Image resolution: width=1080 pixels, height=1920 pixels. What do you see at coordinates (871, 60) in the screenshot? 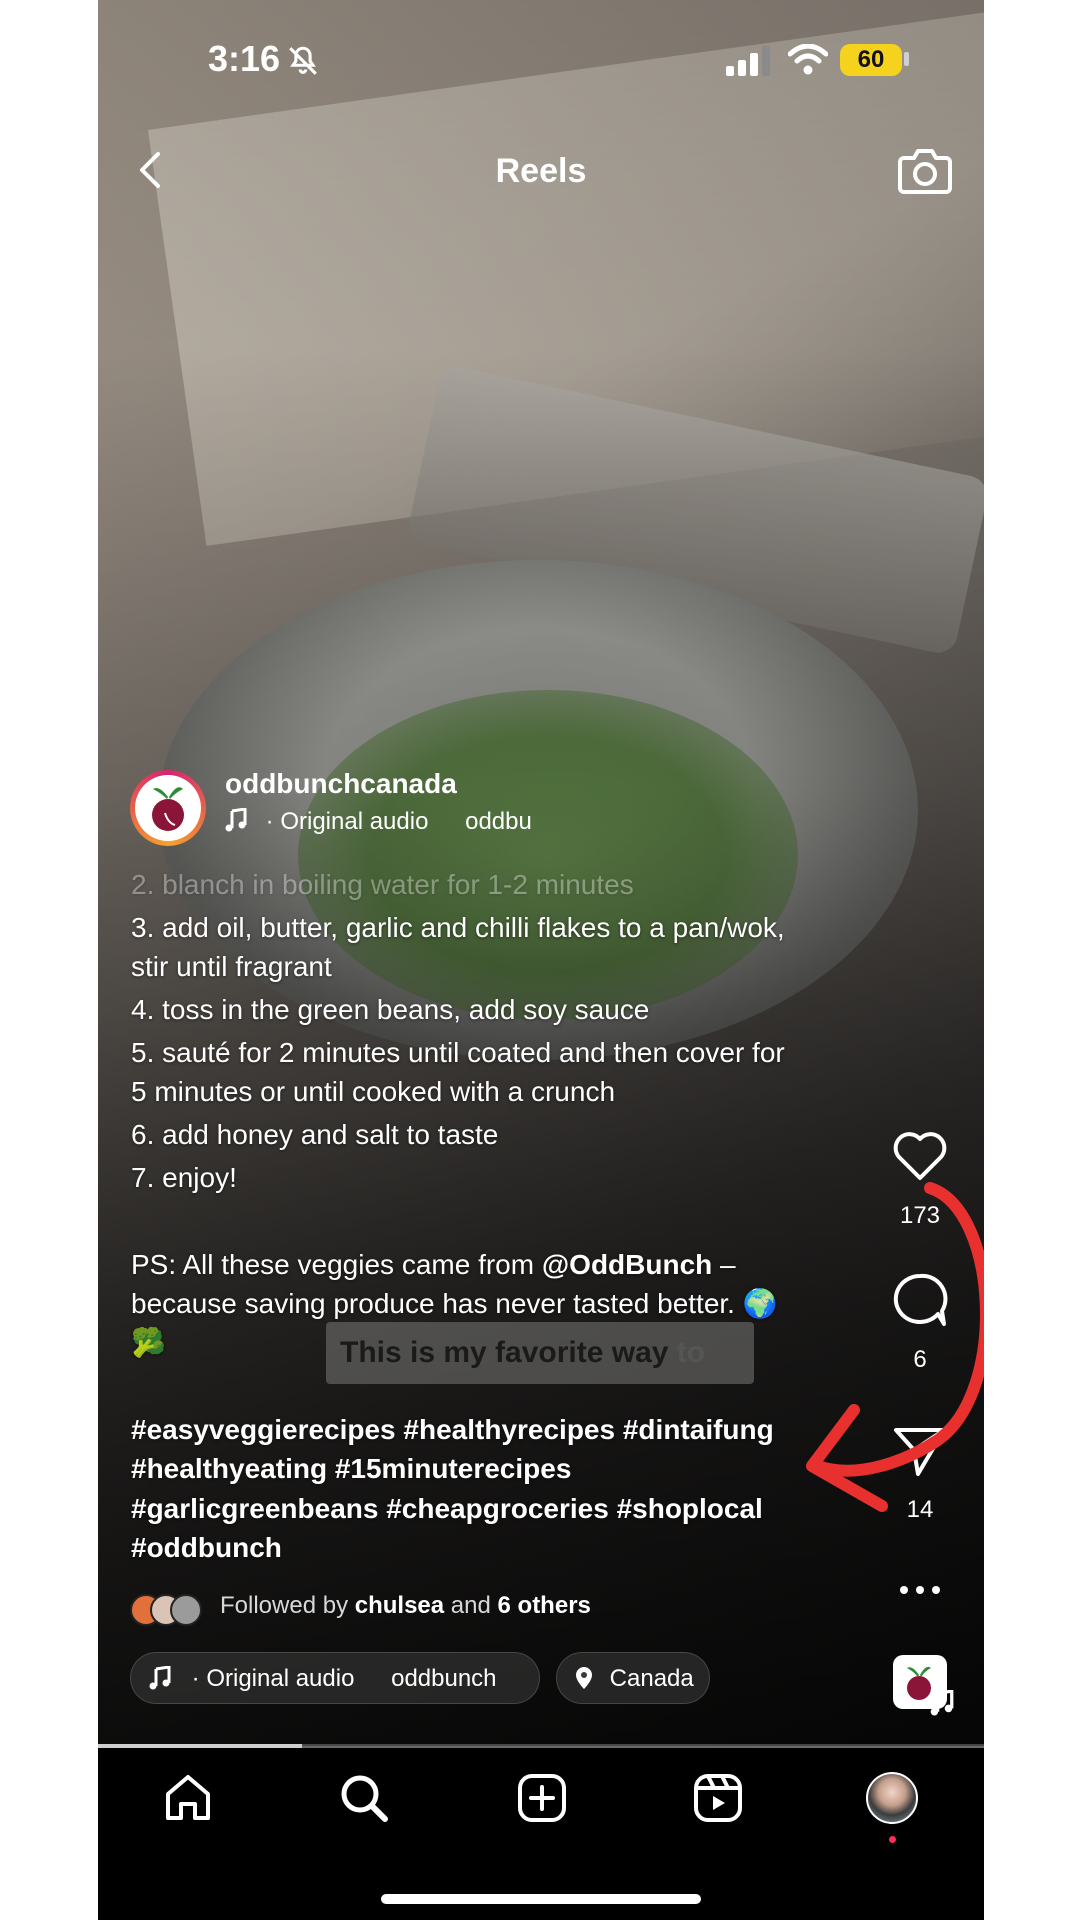
I see `battery-level: 60` at bounding box center [871, 60].